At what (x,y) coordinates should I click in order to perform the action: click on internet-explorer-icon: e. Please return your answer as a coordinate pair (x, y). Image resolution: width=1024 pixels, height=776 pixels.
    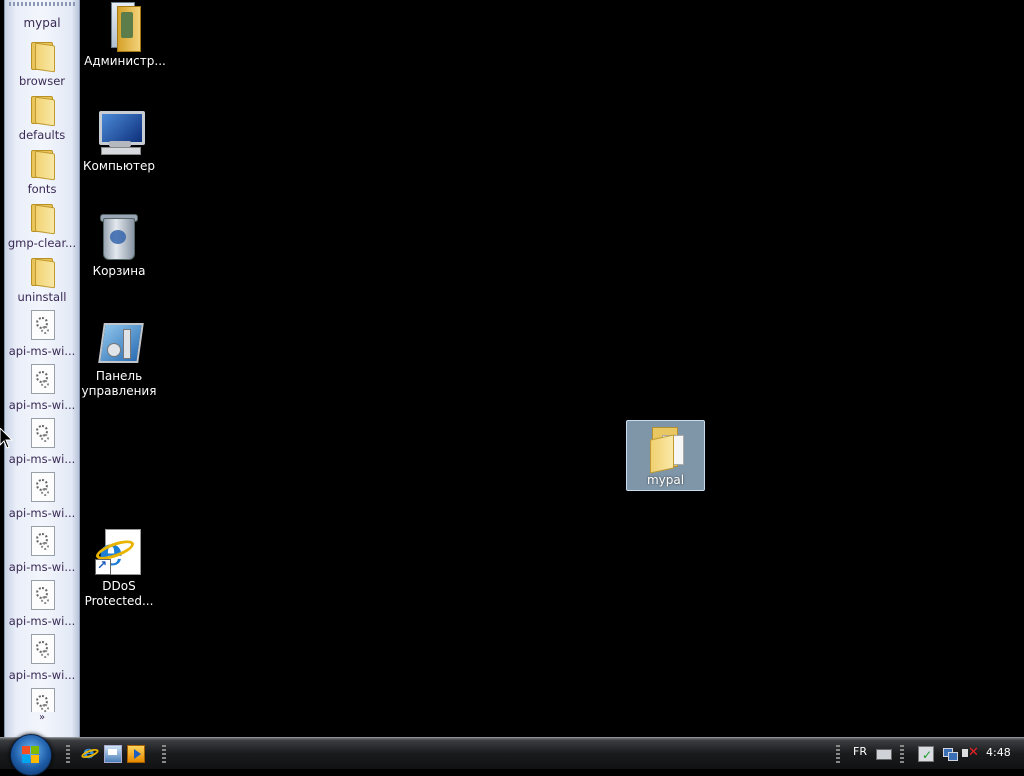
    Looking at the image, I should click on (90, 752).